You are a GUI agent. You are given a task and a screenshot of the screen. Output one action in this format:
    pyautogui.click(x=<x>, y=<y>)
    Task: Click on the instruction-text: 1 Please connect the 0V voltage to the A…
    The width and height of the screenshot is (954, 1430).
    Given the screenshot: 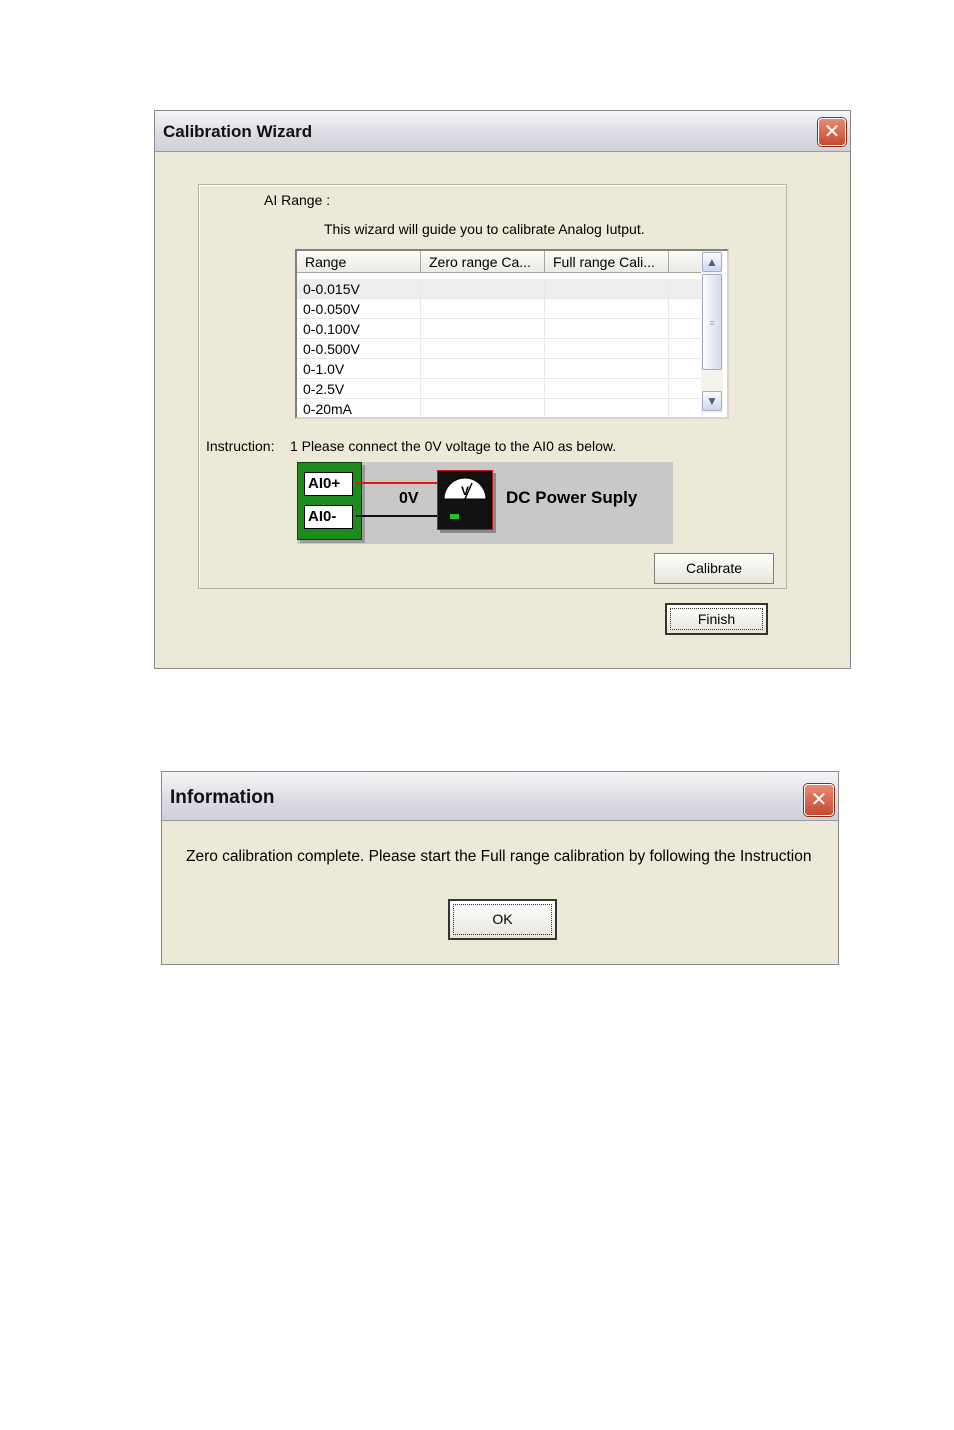 What is the action you would take?
    pyautogui.click(x=453, y=446)
    